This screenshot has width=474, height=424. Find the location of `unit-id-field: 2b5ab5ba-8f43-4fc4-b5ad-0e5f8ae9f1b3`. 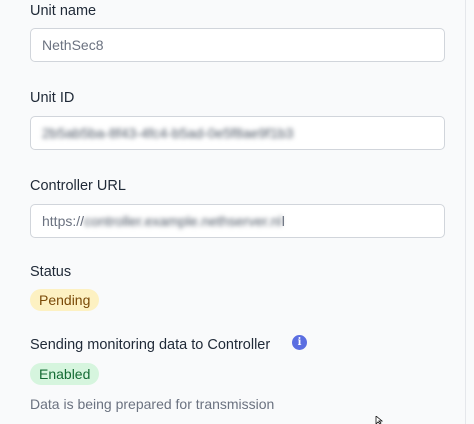

unit-id-field: 2b5ab5ba-8f43-4fc4-b5ad-0e5f8ae9f1b3 is located at coordinates (237, 133).